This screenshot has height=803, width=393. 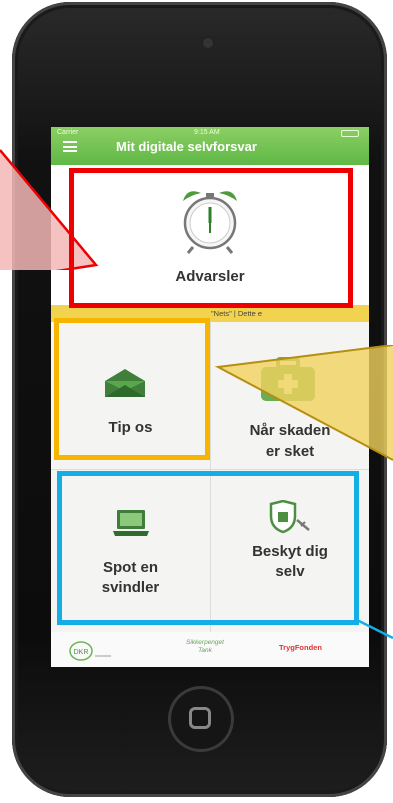 What do you see at coordinates (200, 718) in the screenshot?
I see `home-square-icon` at bounding box center [200, 718].